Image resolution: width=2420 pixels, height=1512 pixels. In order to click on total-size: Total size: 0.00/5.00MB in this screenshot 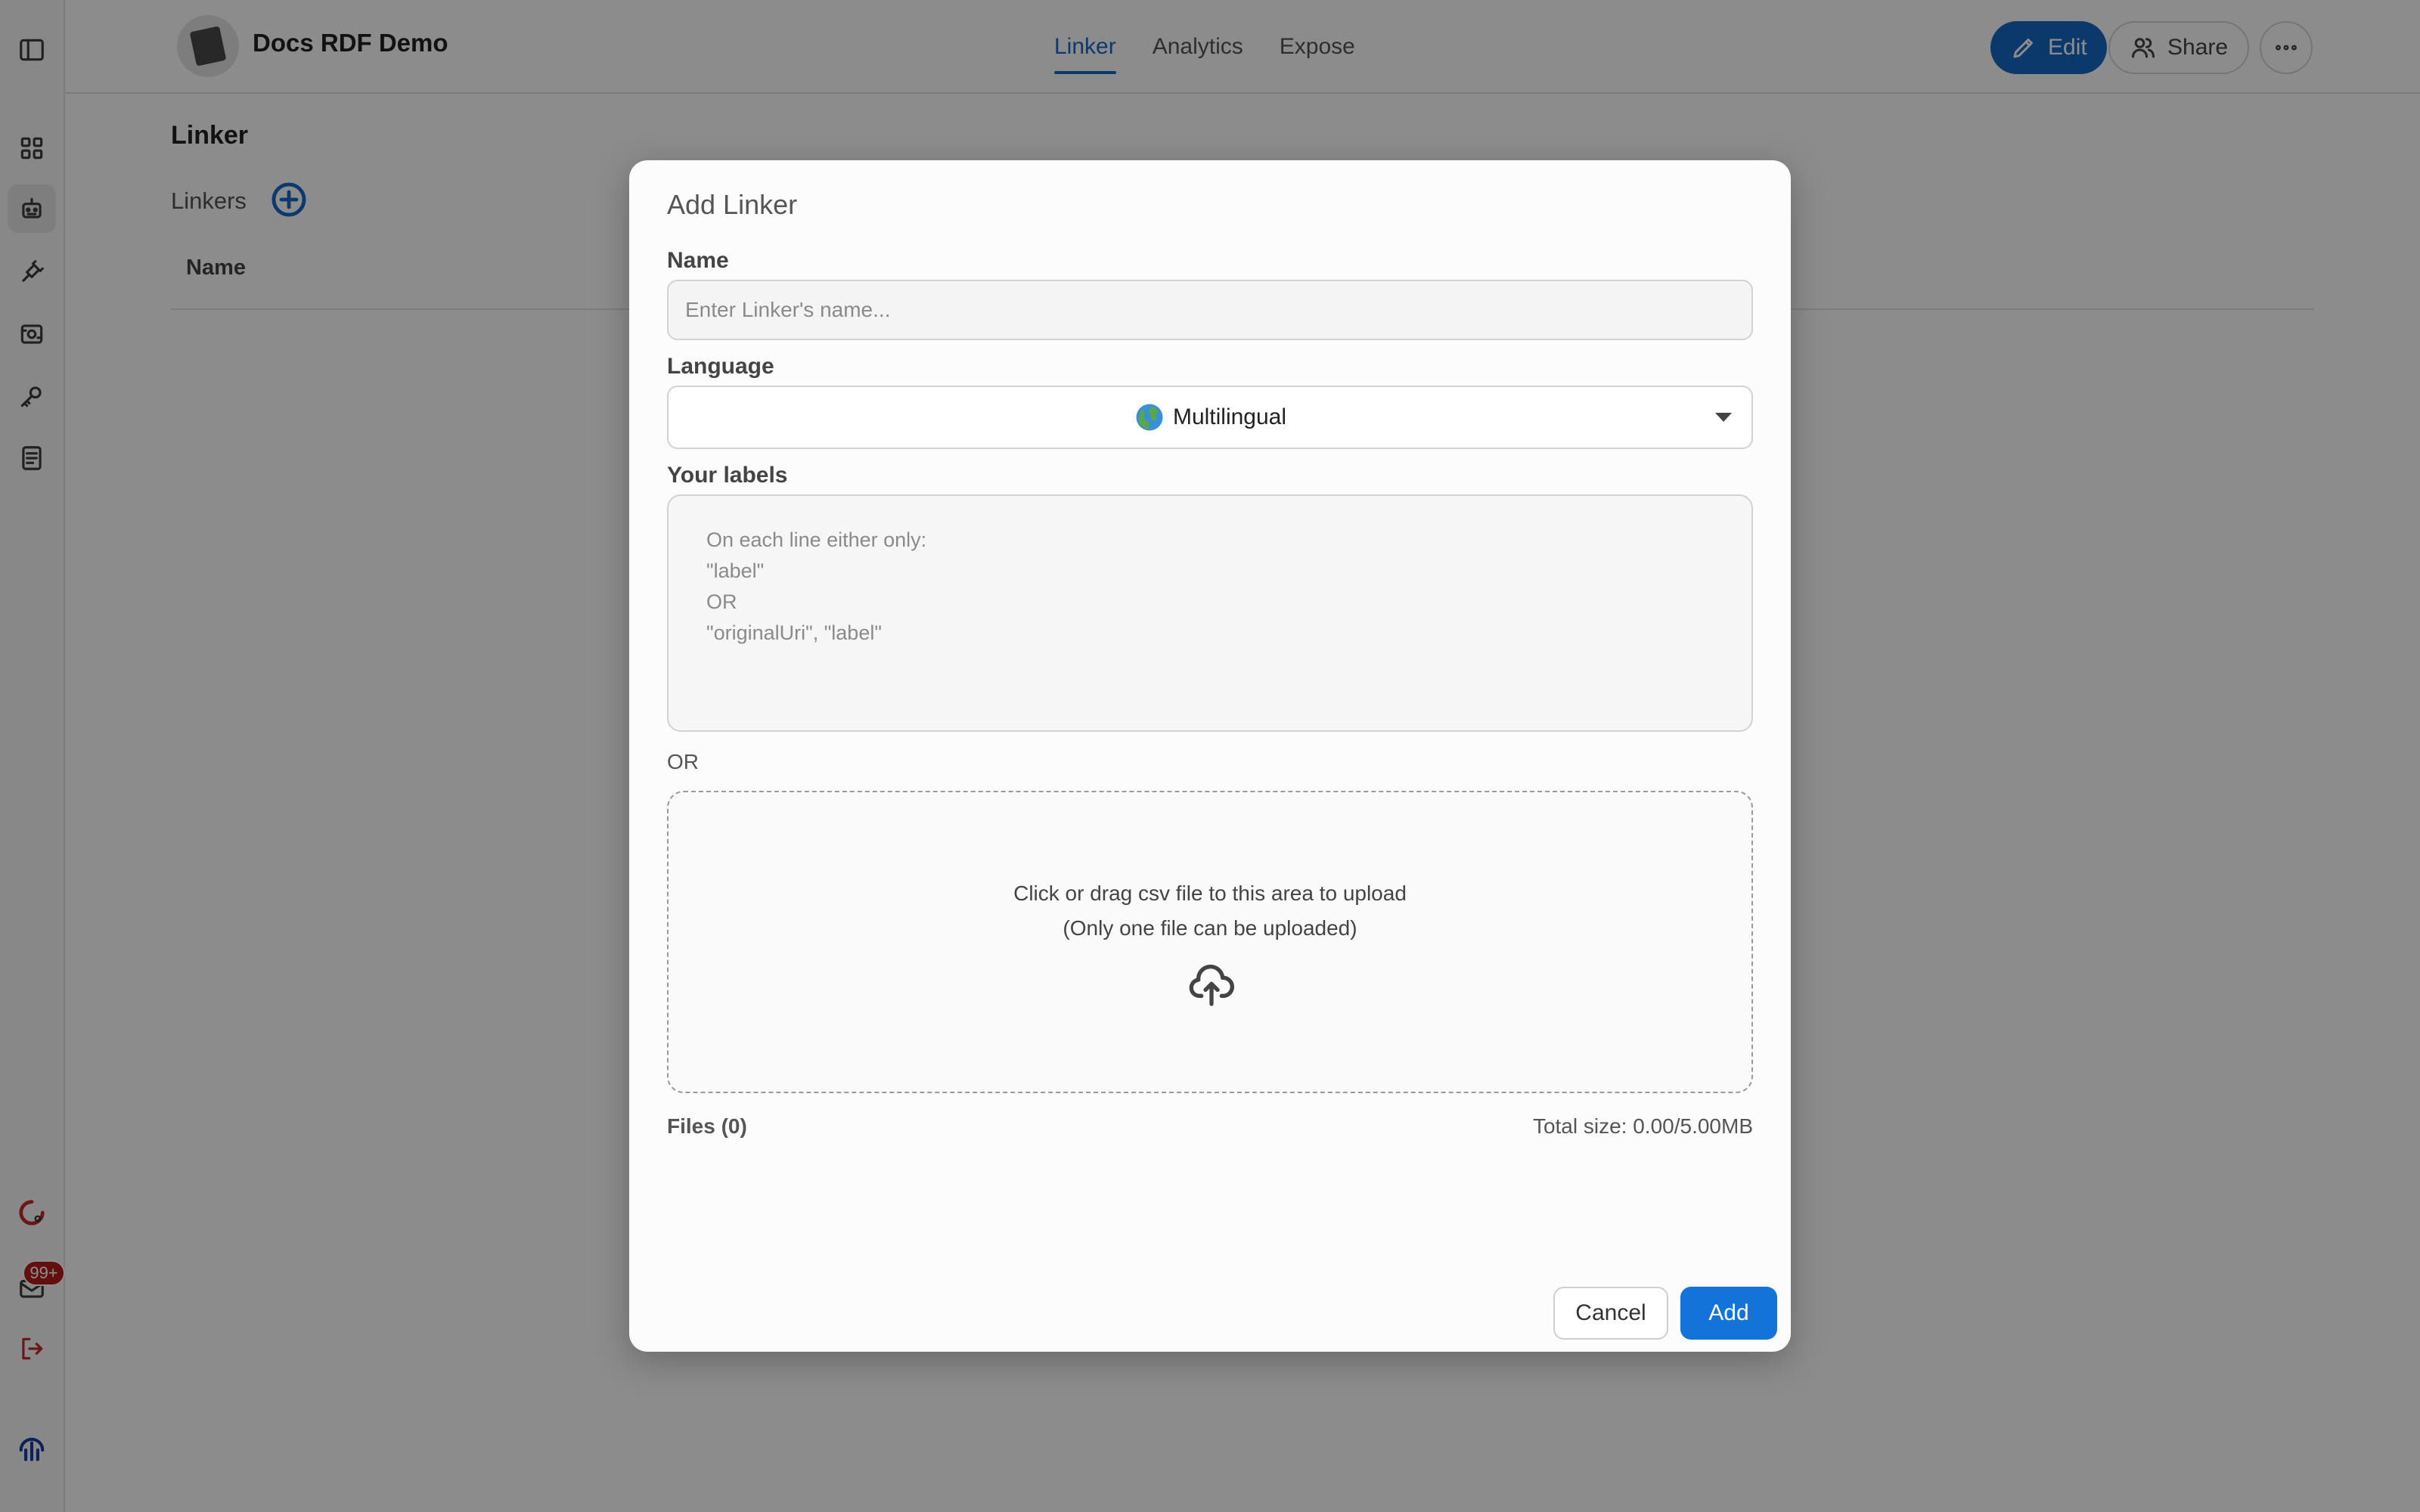, I will do `click(1642, 1126)`.